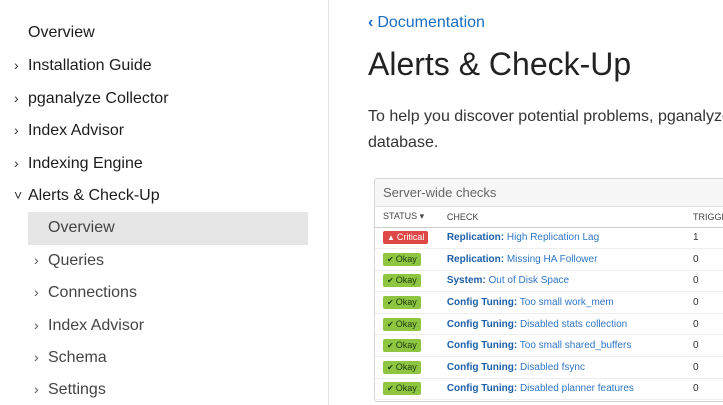 This screenshot has height=405, width=723. I want to click on sidebar-item-alerts-check-up: ˅ Alerts & Check-Up, so click(87, 195).